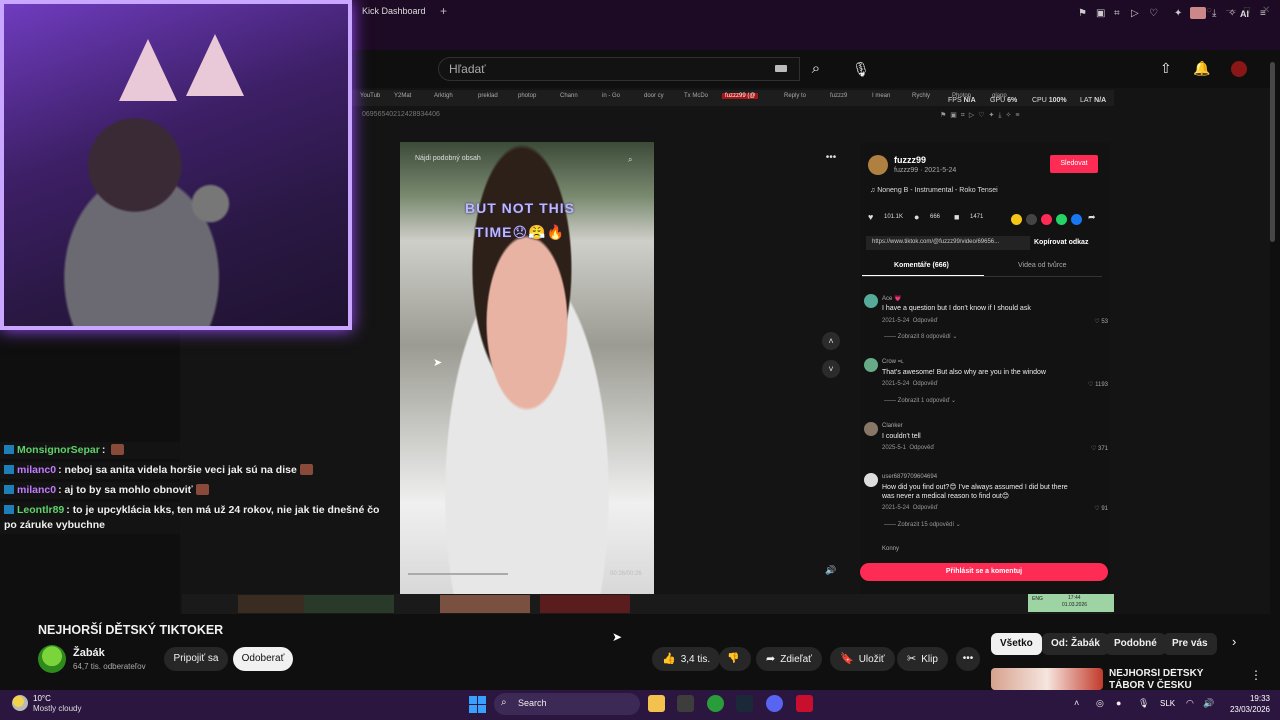  I want to click on puzzle-icon: ✦, so click(1178, 13).